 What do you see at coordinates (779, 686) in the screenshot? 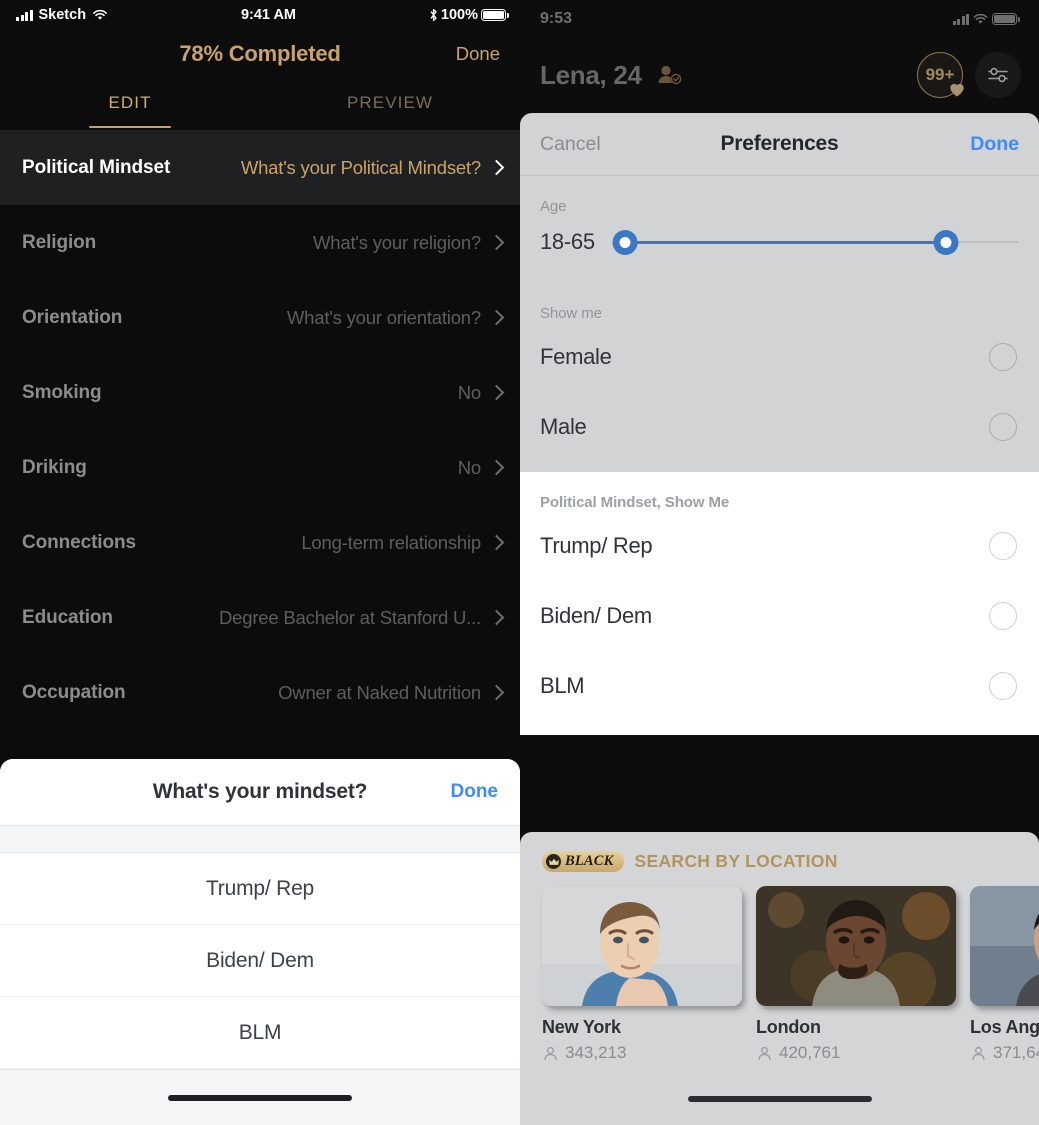
I see `political-option-blm: BLM` at bounding box center [779, 686].